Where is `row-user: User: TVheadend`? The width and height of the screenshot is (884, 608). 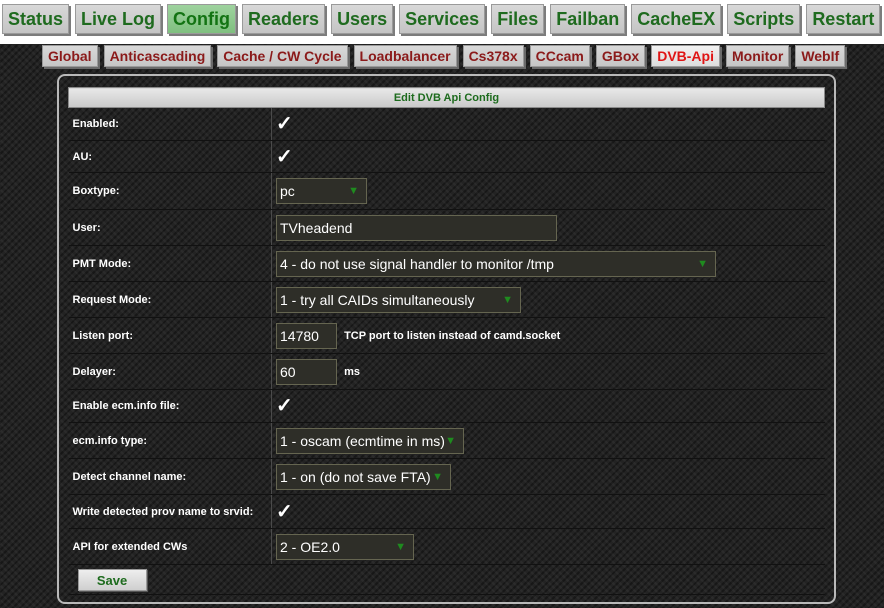
row-user: User: TVheadend is located at coordinates (446, 227).